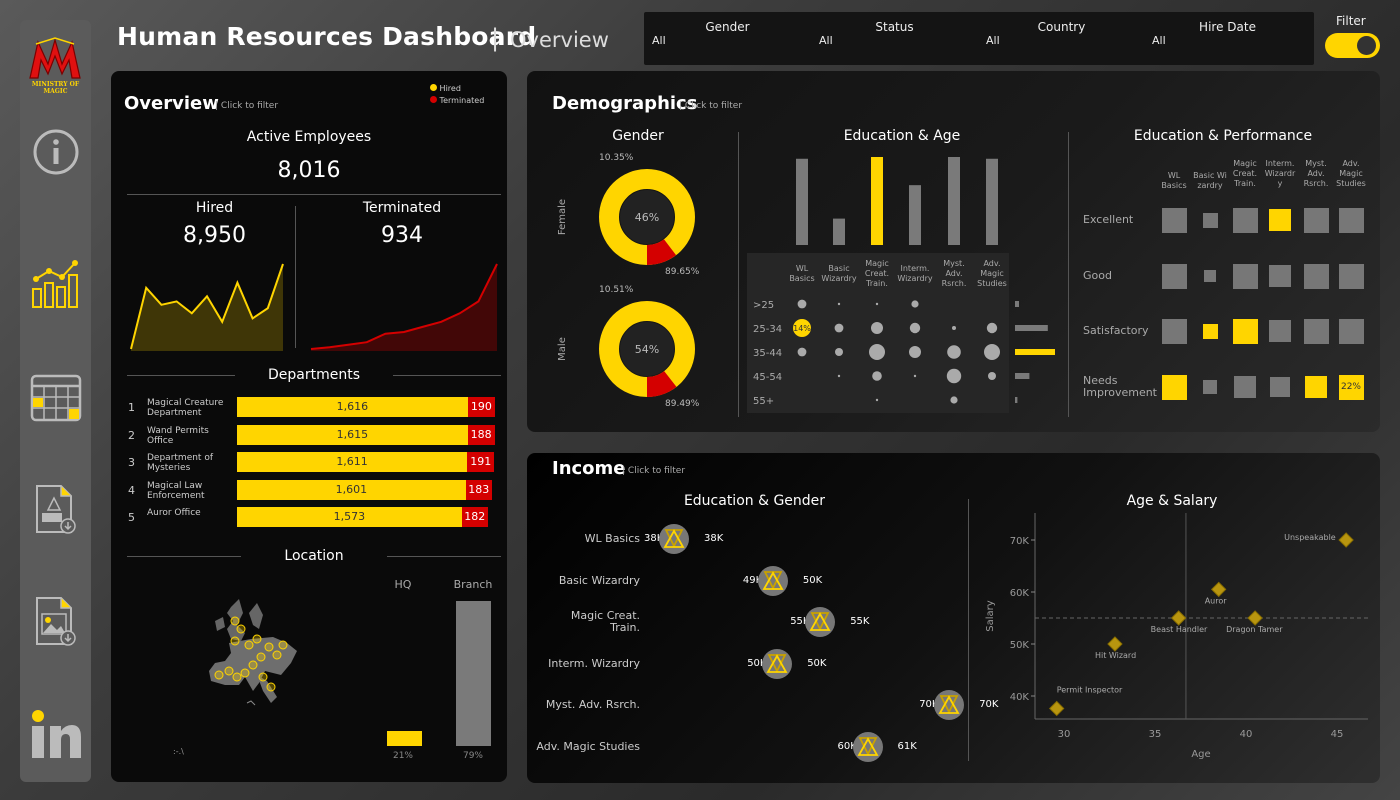  Describe the element at coordinates (55, 151) in the screenshot. I see `info-icon` at that location.